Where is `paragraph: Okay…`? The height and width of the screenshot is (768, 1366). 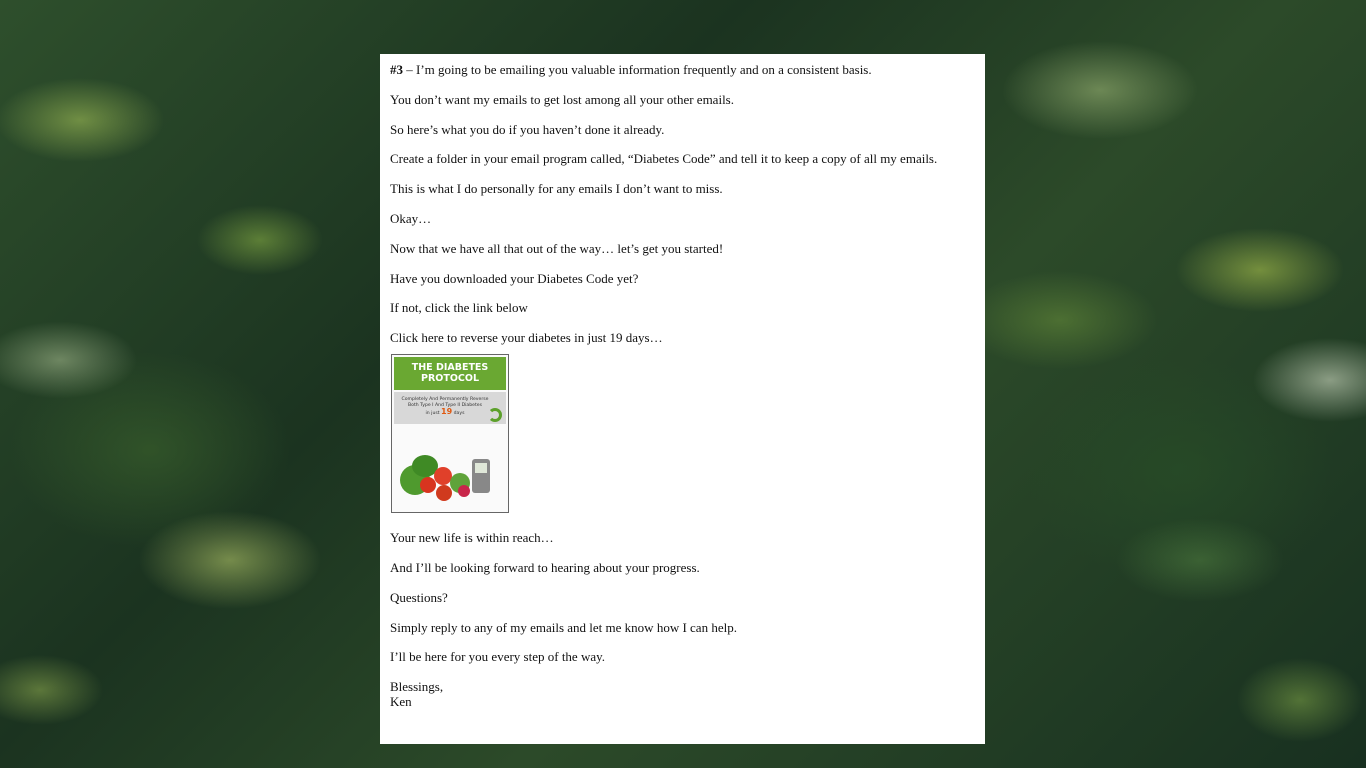
paragraph: Okay… is located at coordinates (411, 218).